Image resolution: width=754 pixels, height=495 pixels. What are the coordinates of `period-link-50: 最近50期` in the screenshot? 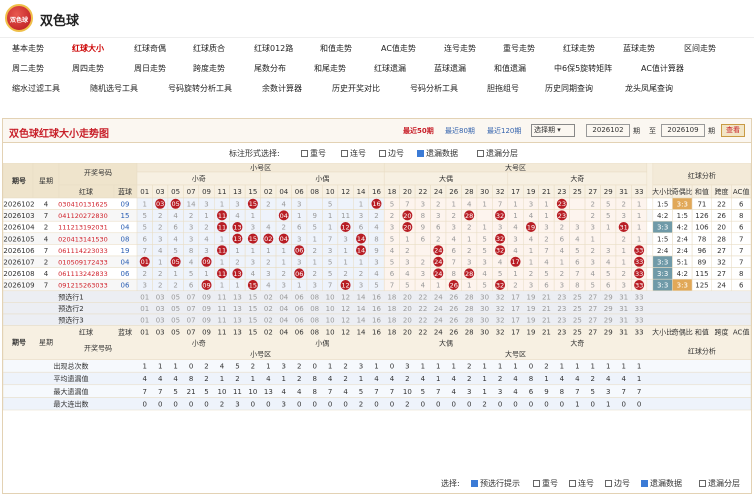 It's located at (418, 131).